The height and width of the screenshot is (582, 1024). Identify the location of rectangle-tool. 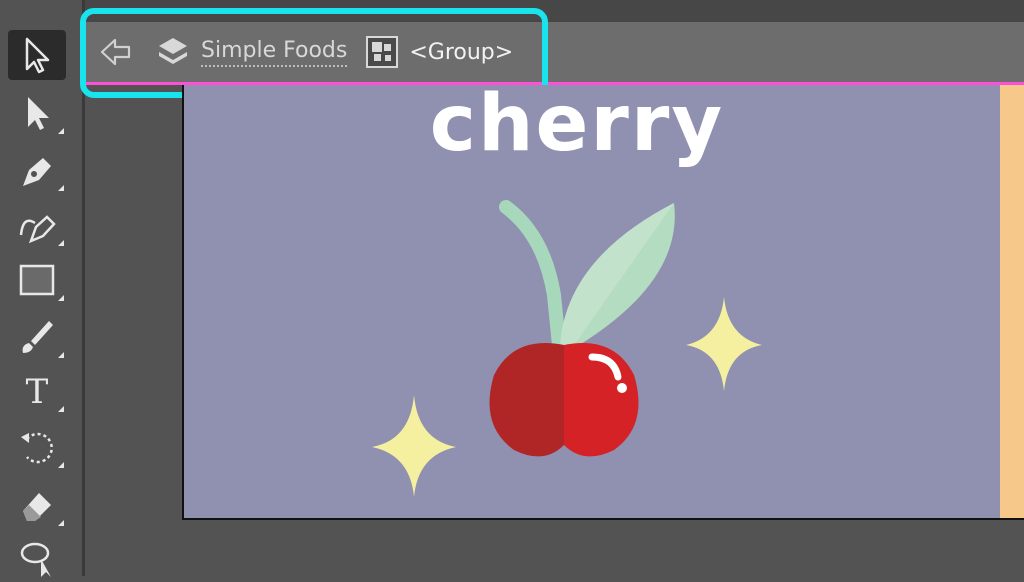
(37, 280).